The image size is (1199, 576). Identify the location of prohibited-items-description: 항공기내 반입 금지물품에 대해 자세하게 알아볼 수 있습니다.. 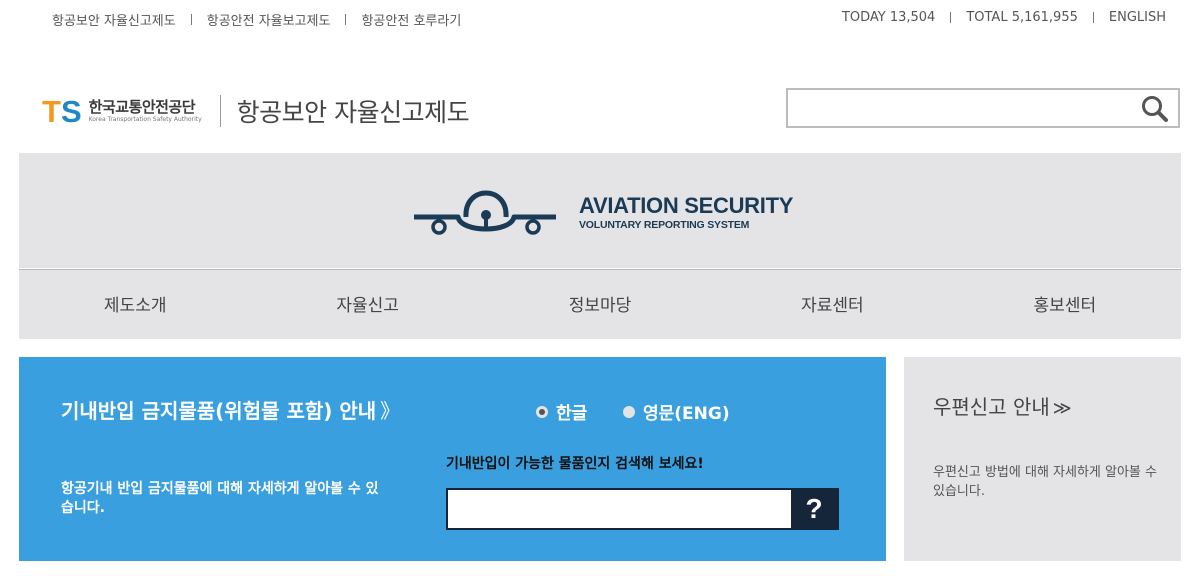
(220, 498).